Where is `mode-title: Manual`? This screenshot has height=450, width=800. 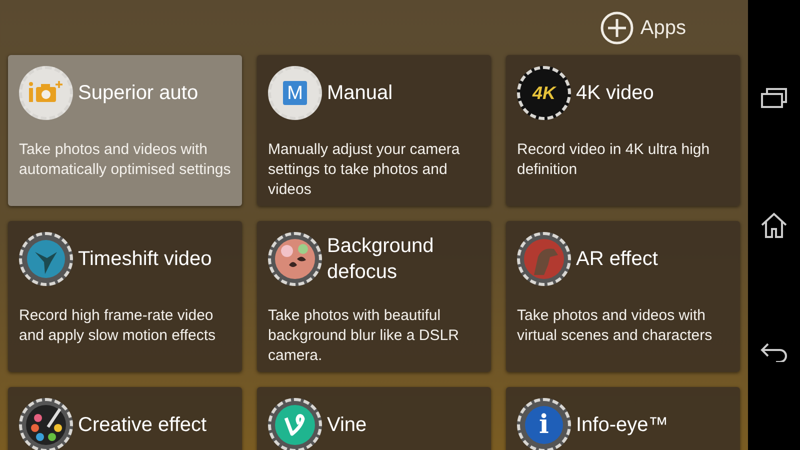
mode-title: Manual is located at coordinates (360, 93).